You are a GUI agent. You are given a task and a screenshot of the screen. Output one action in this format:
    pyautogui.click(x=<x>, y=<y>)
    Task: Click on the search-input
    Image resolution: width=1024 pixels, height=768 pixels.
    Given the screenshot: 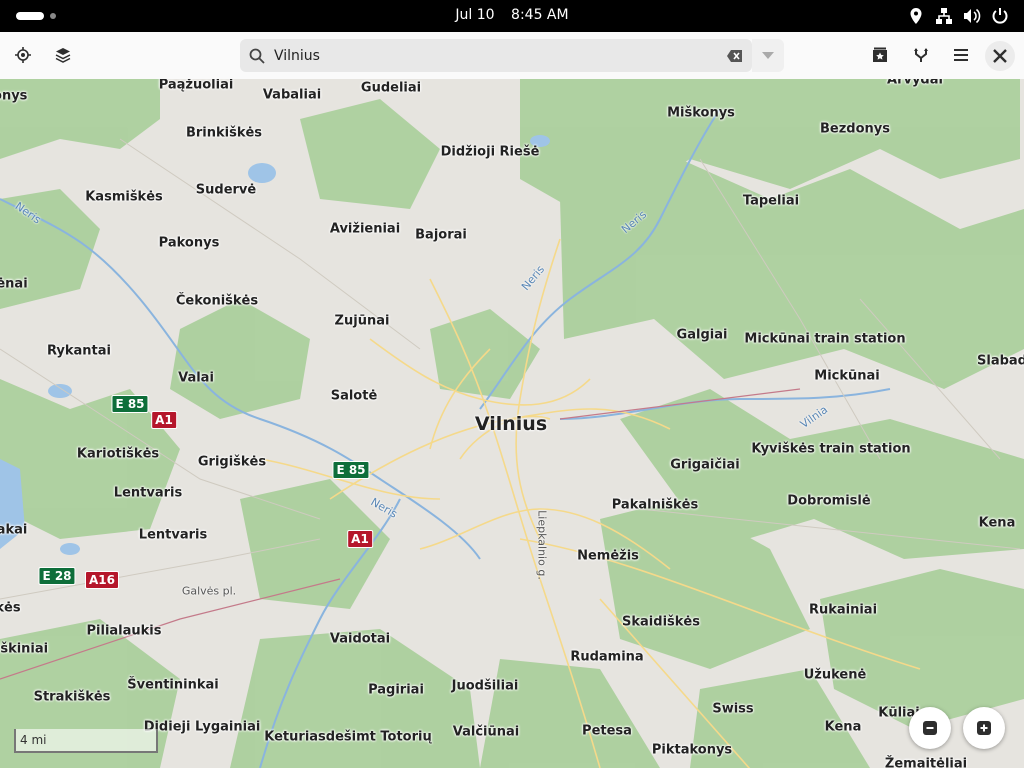 What is the action you would take?
    pyautogui.click(x=494, y=55)
    